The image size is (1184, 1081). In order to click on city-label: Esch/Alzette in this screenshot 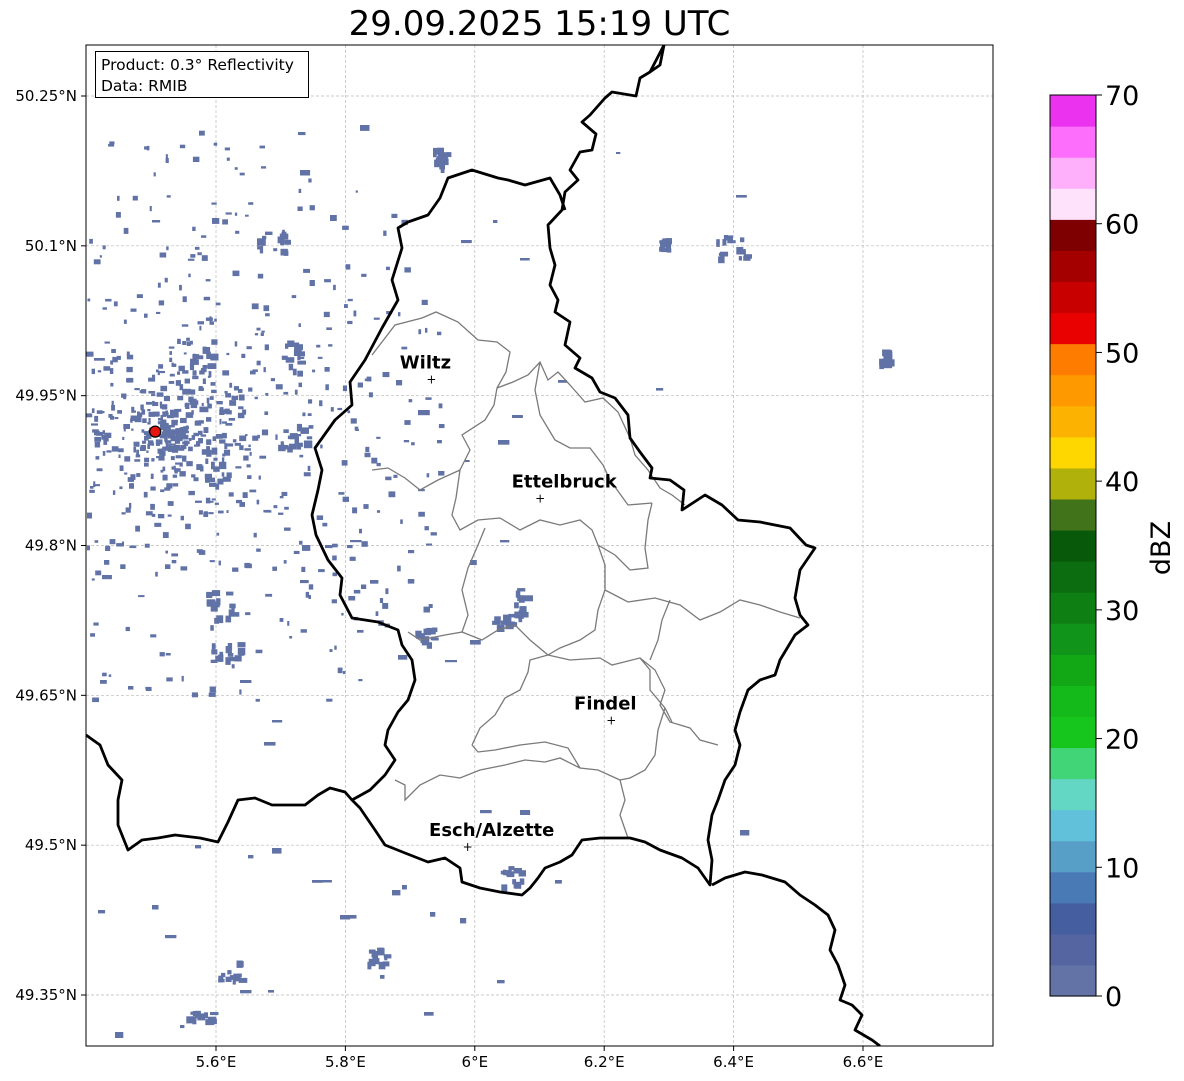, I will do `click(491, 830)`.